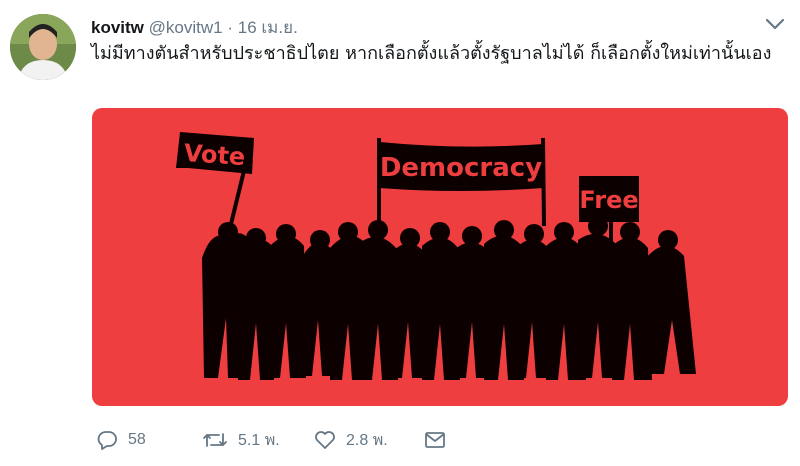 The width and height of the screenshot is (800, 466). What do you see at coordinates (186, 27) in the screenshot?
I see `handle: @kovitw1` at bounding box center [186, 27].